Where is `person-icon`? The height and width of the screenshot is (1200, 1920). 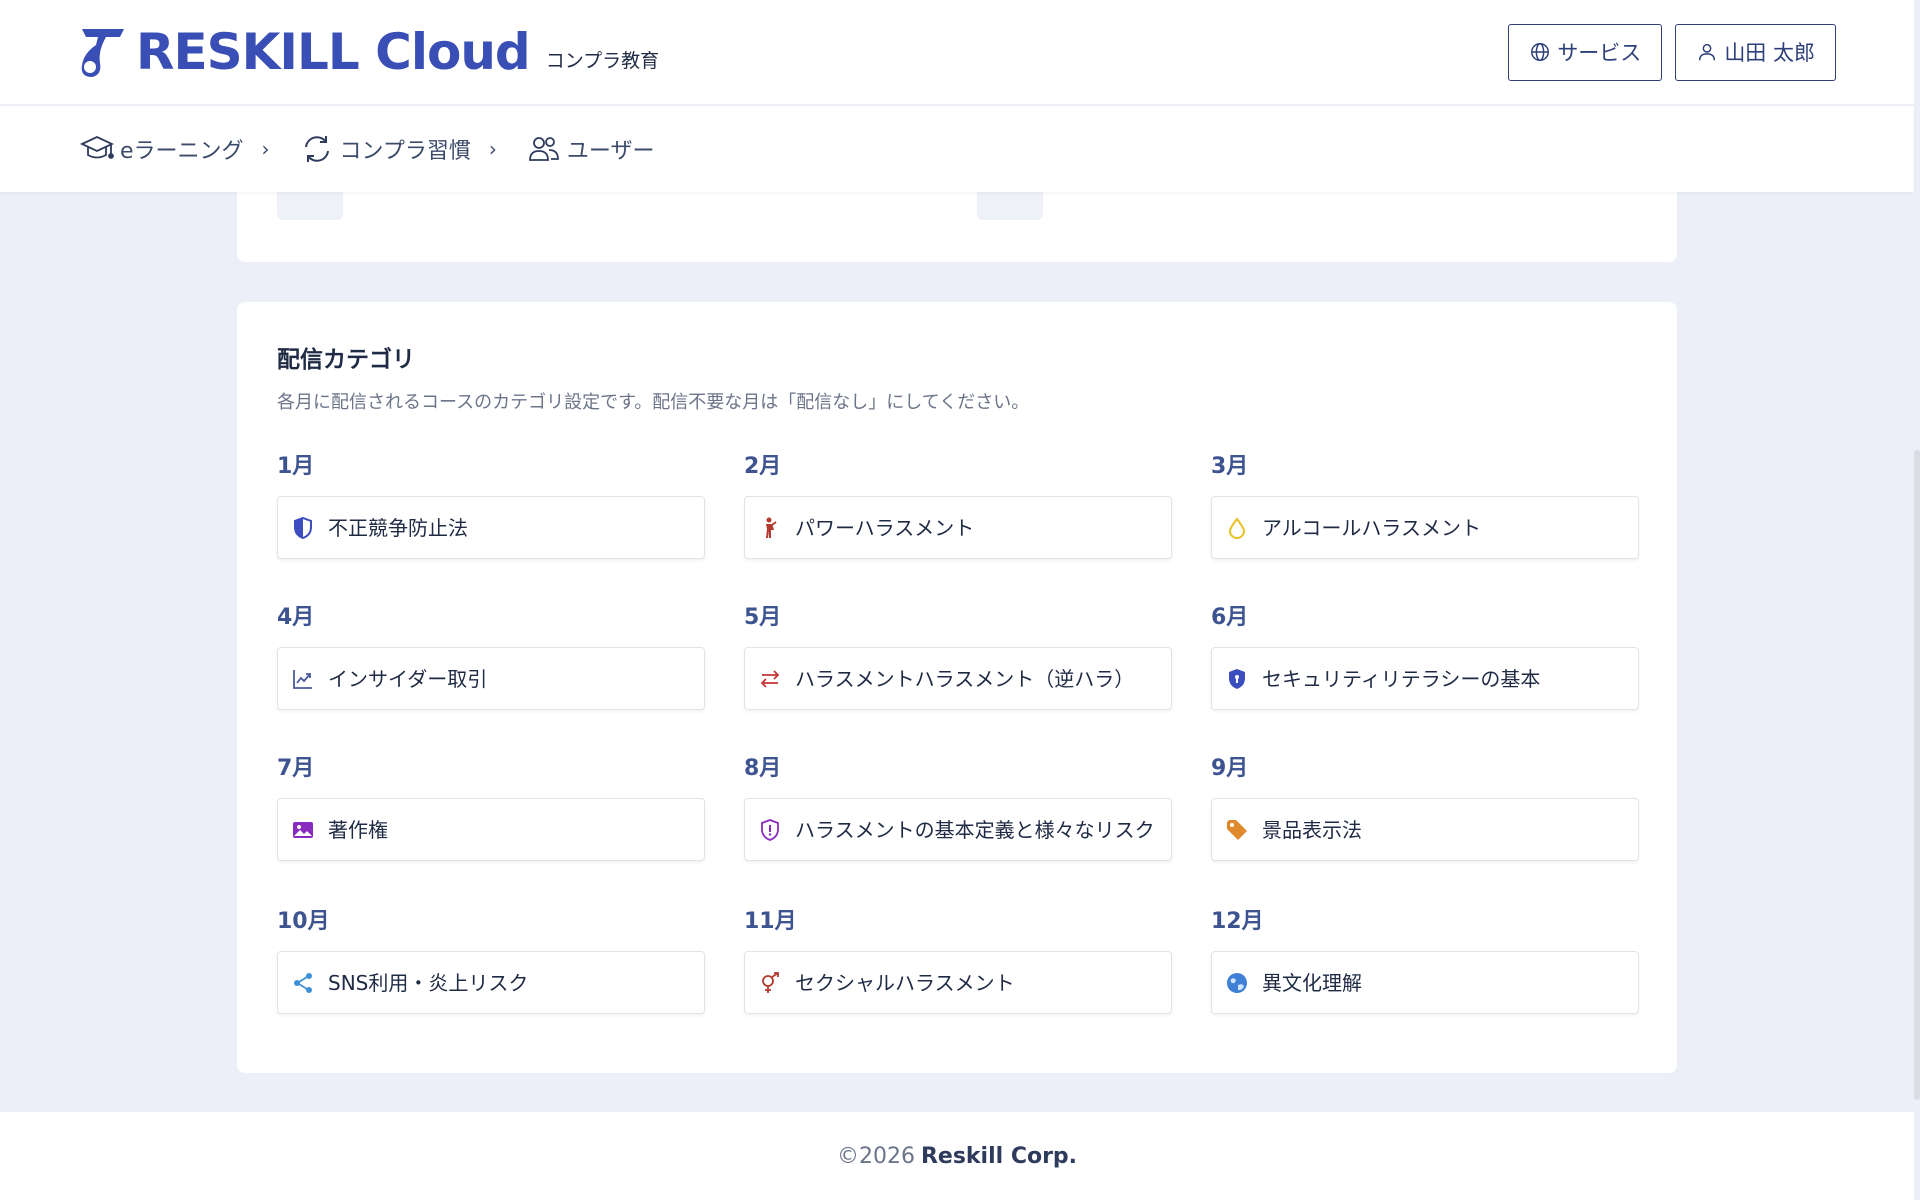
person-icon is located at coordinates (770, 528).